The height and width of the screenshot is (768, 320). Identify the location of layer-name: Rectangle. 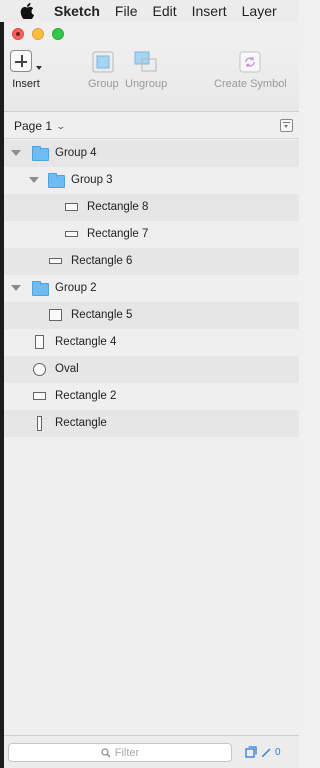
(81, 423).